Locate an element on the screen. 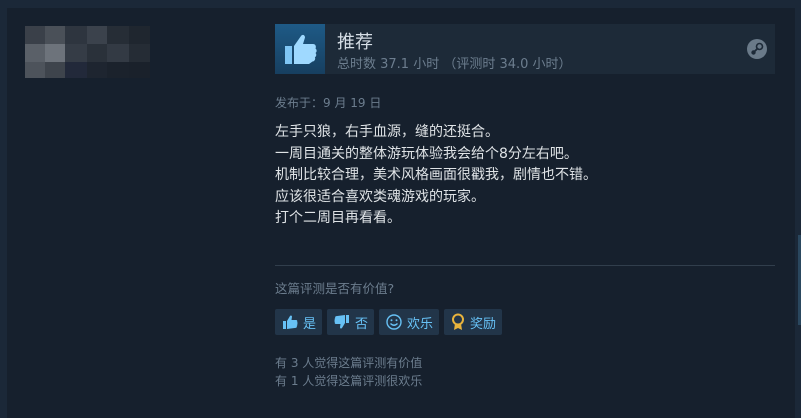  vote-funny-button: 欢乐 is located at coordinates (409, 322).